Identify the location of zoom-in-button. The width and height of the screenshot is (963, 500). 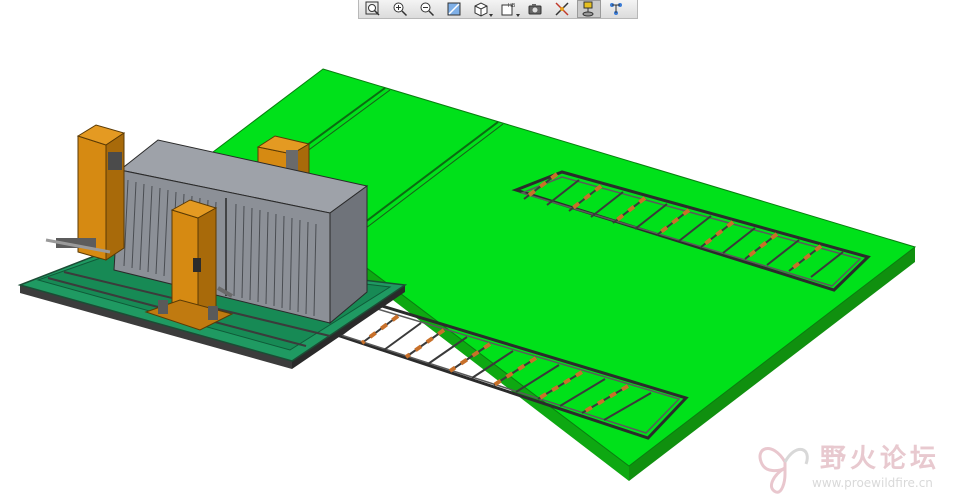
(400, 9).